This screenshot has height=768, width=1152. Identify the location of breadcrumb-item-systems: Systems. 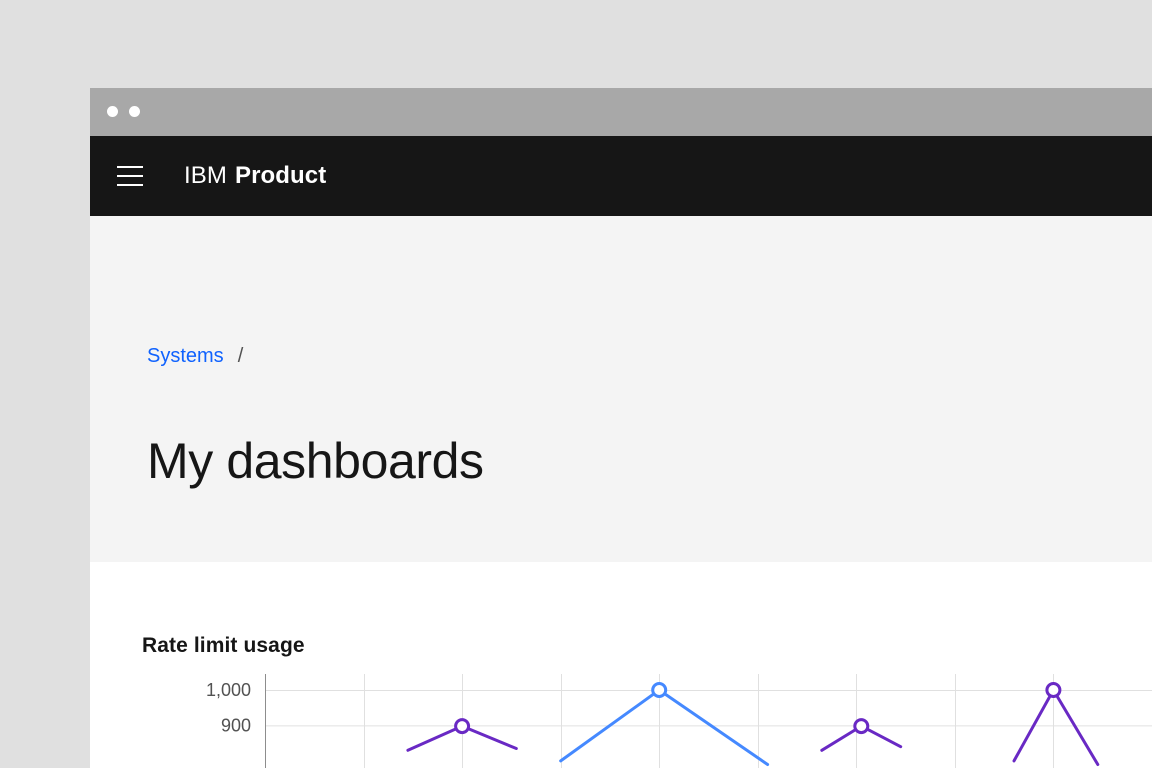
(185, 356).